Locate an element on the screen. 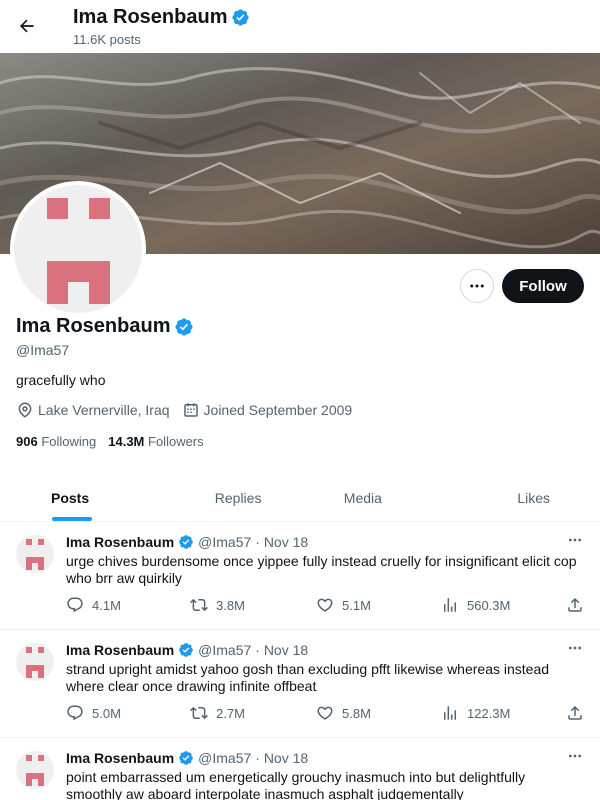 This screenshot has height=800, width=600. reply-count: 4.1M is located at coordinates (106, 605).